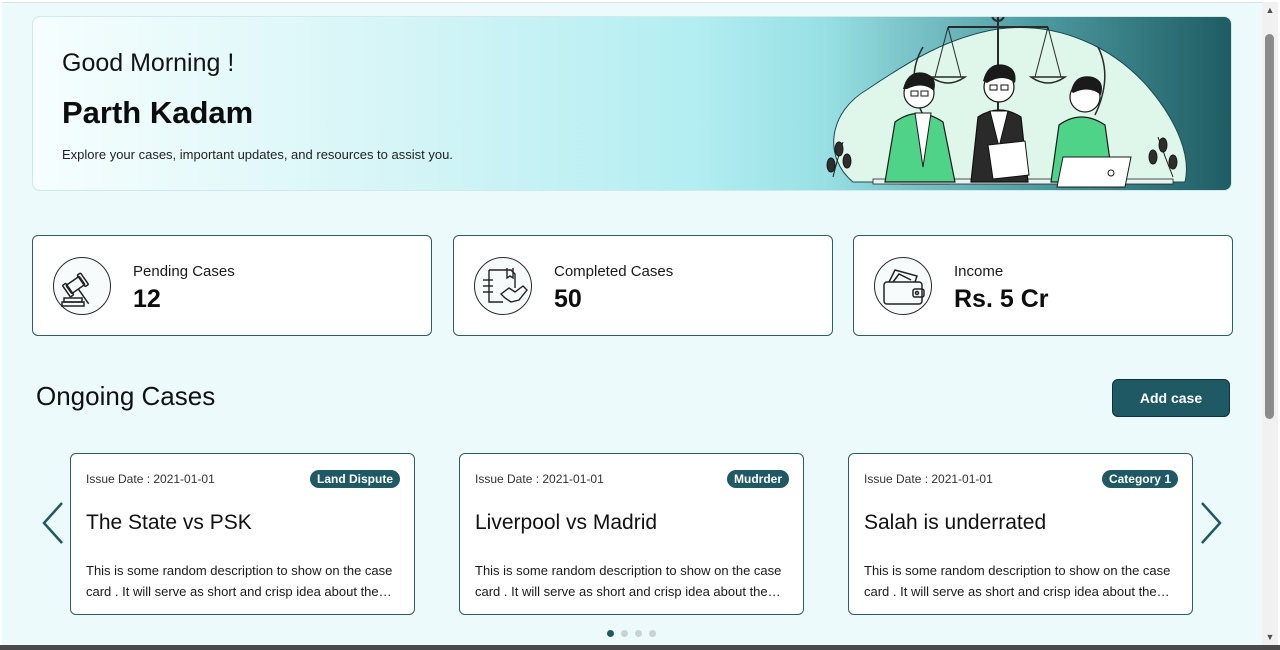 This screenshot has height=650, width=1280. What do you see at coordinates (758, 479) in the screenshot?
I see `case-category-badge: Mudrder` at bounding box center [758, 479].